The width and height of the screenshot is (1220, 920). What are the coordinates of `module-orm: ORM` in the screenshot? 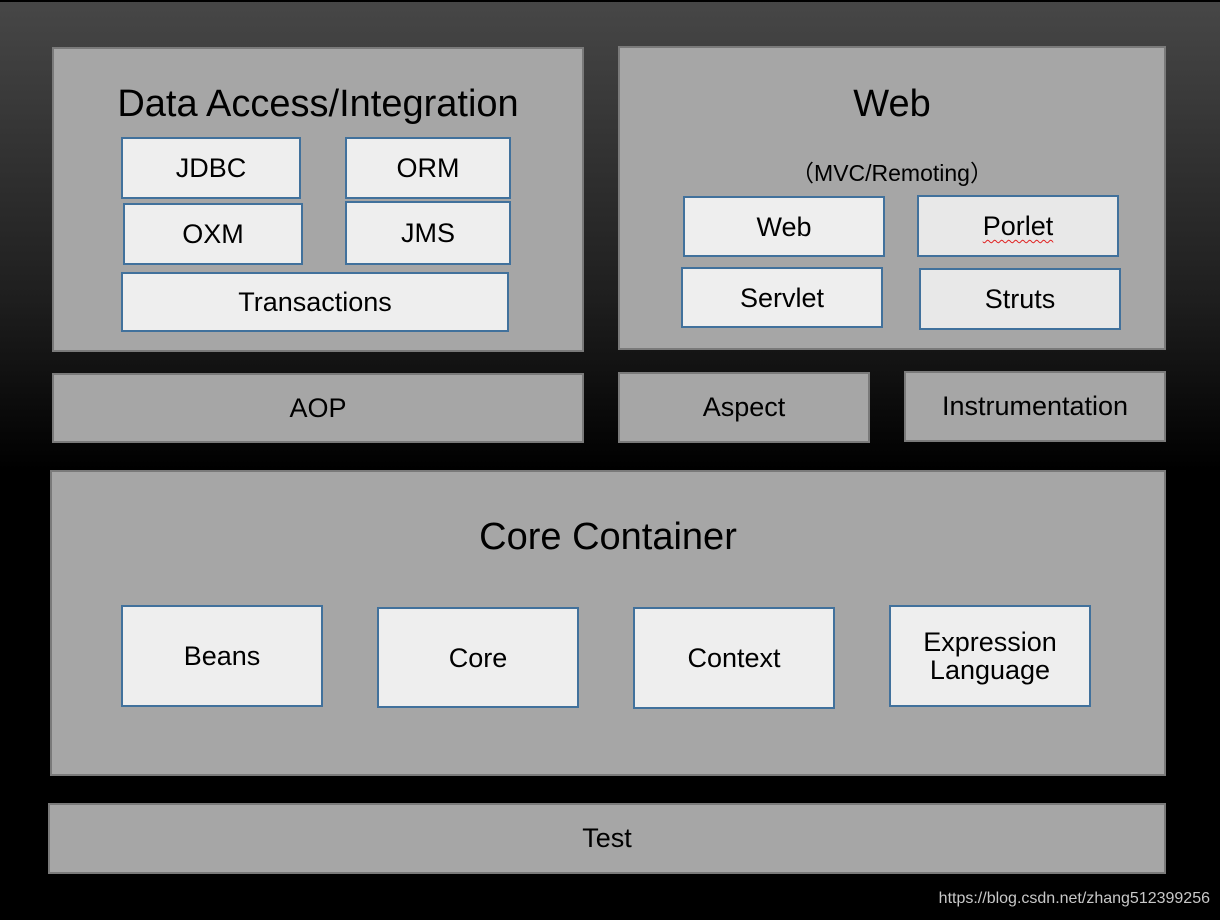 It's located at (428, 168).